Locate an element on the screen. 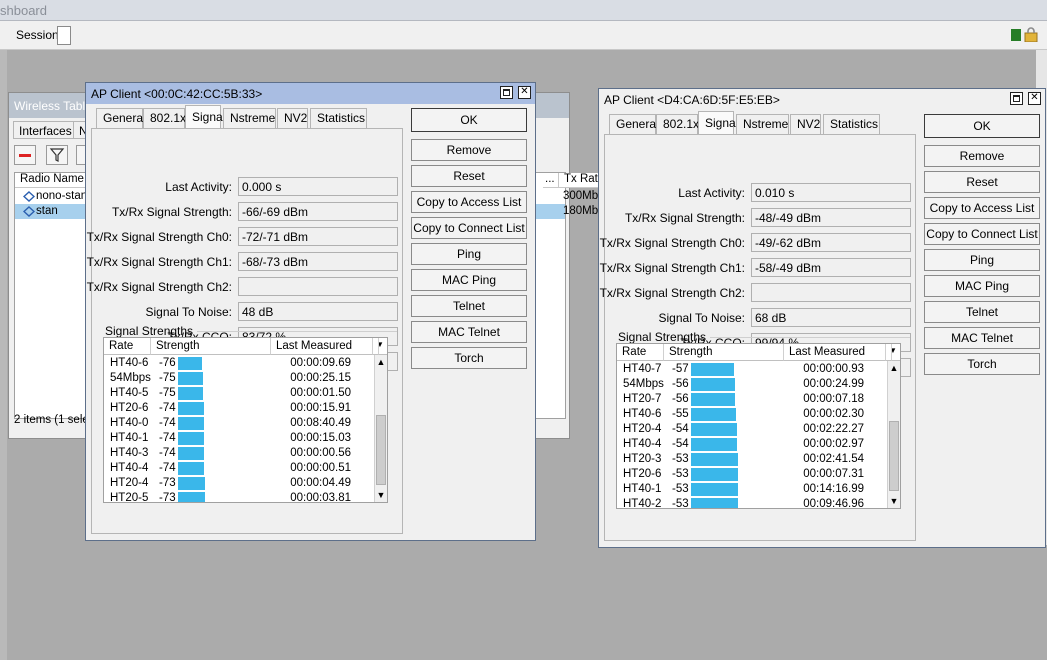 This screenshot has width=1047, height=660. table-row: HT40-5 -75 00:00:01.50 is located at coordinates (239, 393).